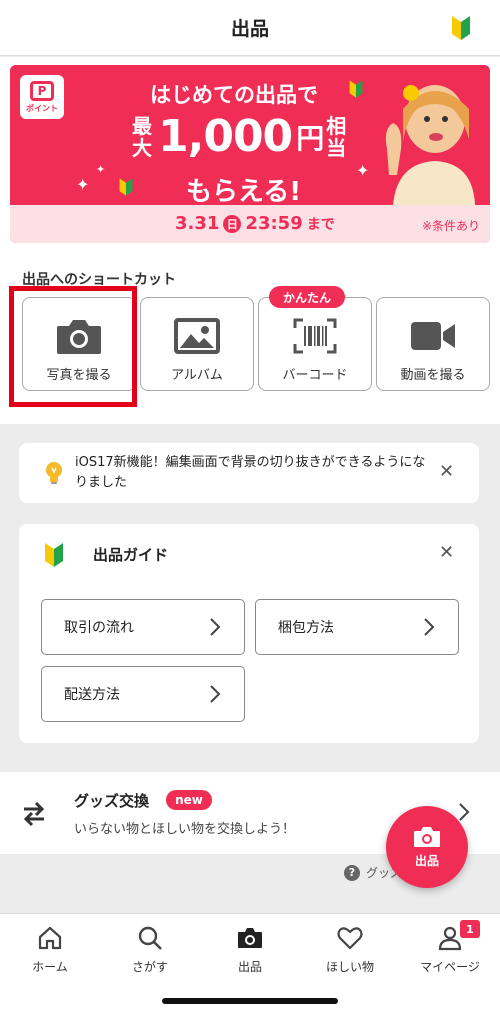 Image resolution: width=500 pixels, height=1021 pixels. What do you see at coordinates (244, 192) in the screenshot?
I see `banner-subline: もらえる!` at bounding box center [244, 192].